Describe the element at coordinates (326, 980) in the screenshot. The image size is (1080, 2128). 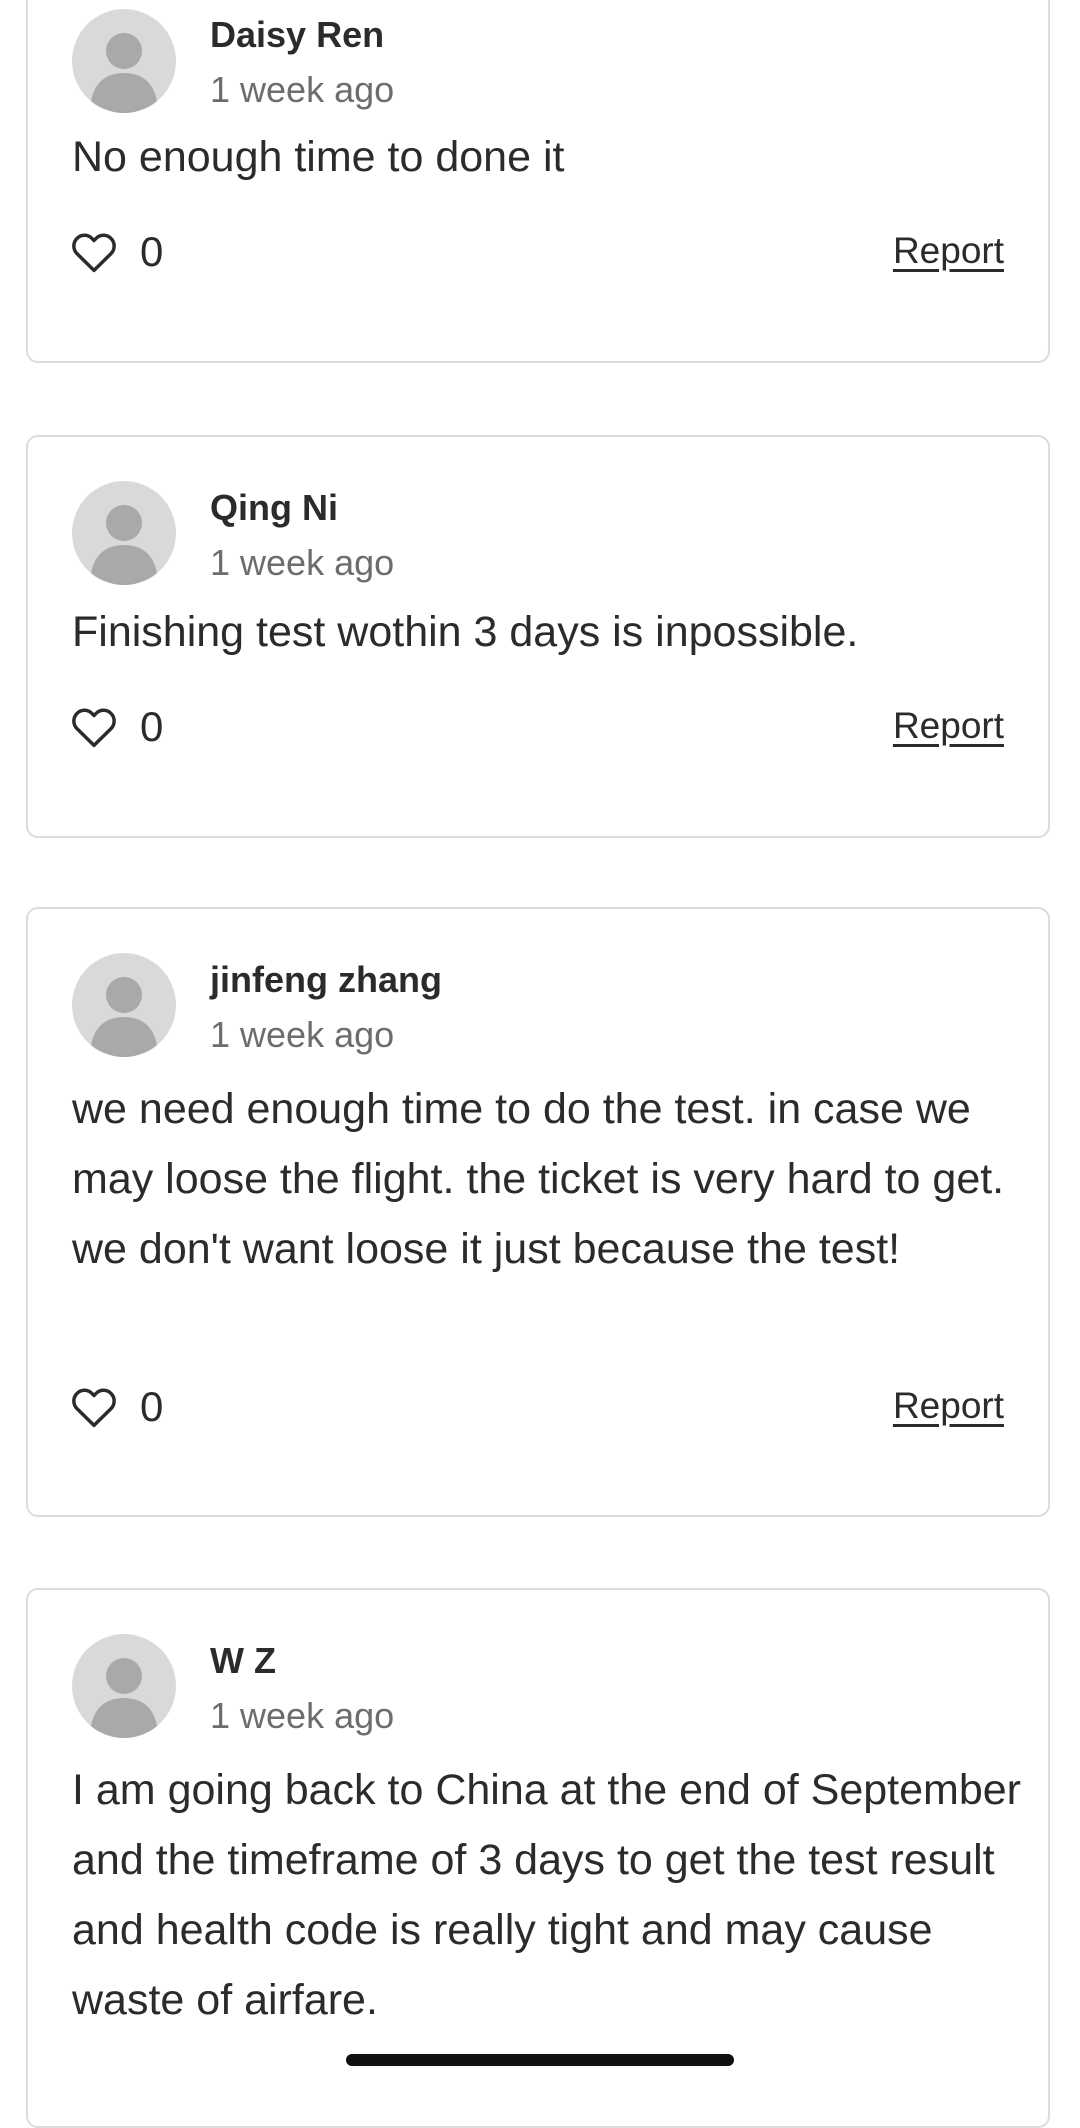
I see `comment-author: jinfeng zhang` at that location.